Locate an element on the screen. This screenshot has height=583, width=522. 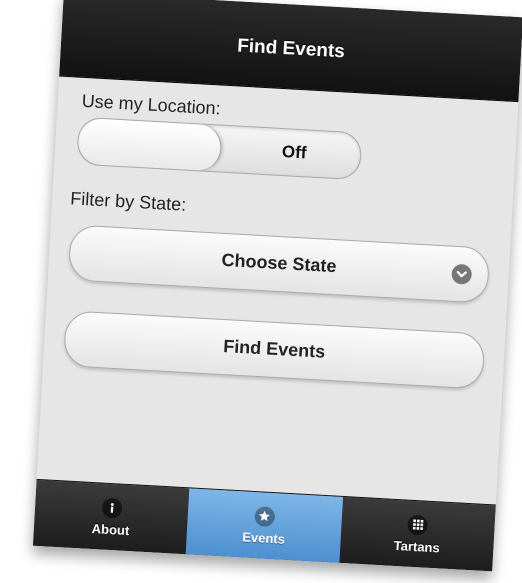
page-title: Find Events is located at coordinates (291, 49).